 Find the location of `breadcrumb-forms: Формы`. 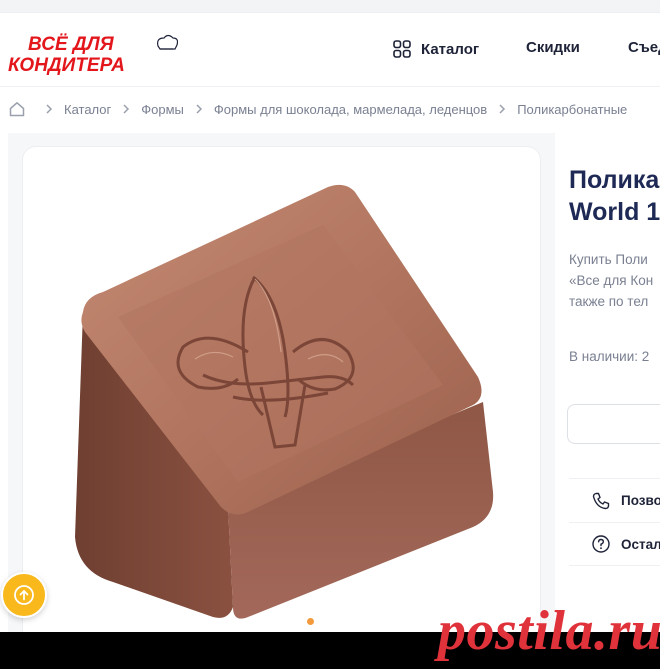

breadcrumb-forms: Формы is located at coordinates (162, 109).